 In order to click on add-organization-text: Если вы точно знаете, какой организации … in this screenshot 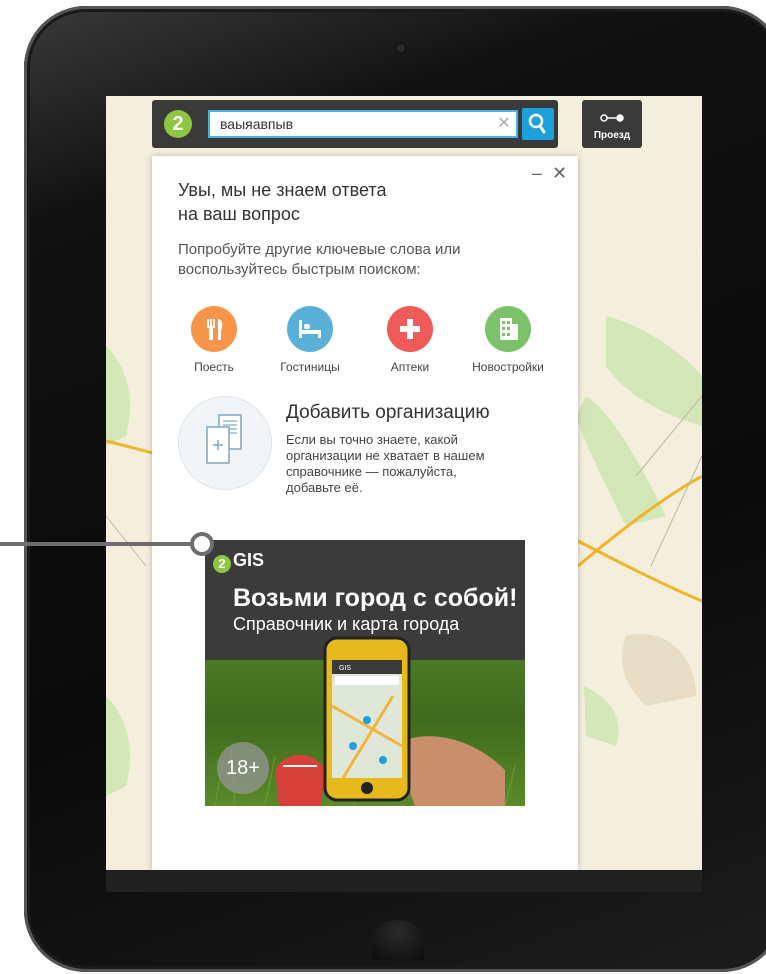, I will do `click(385, 463)`.